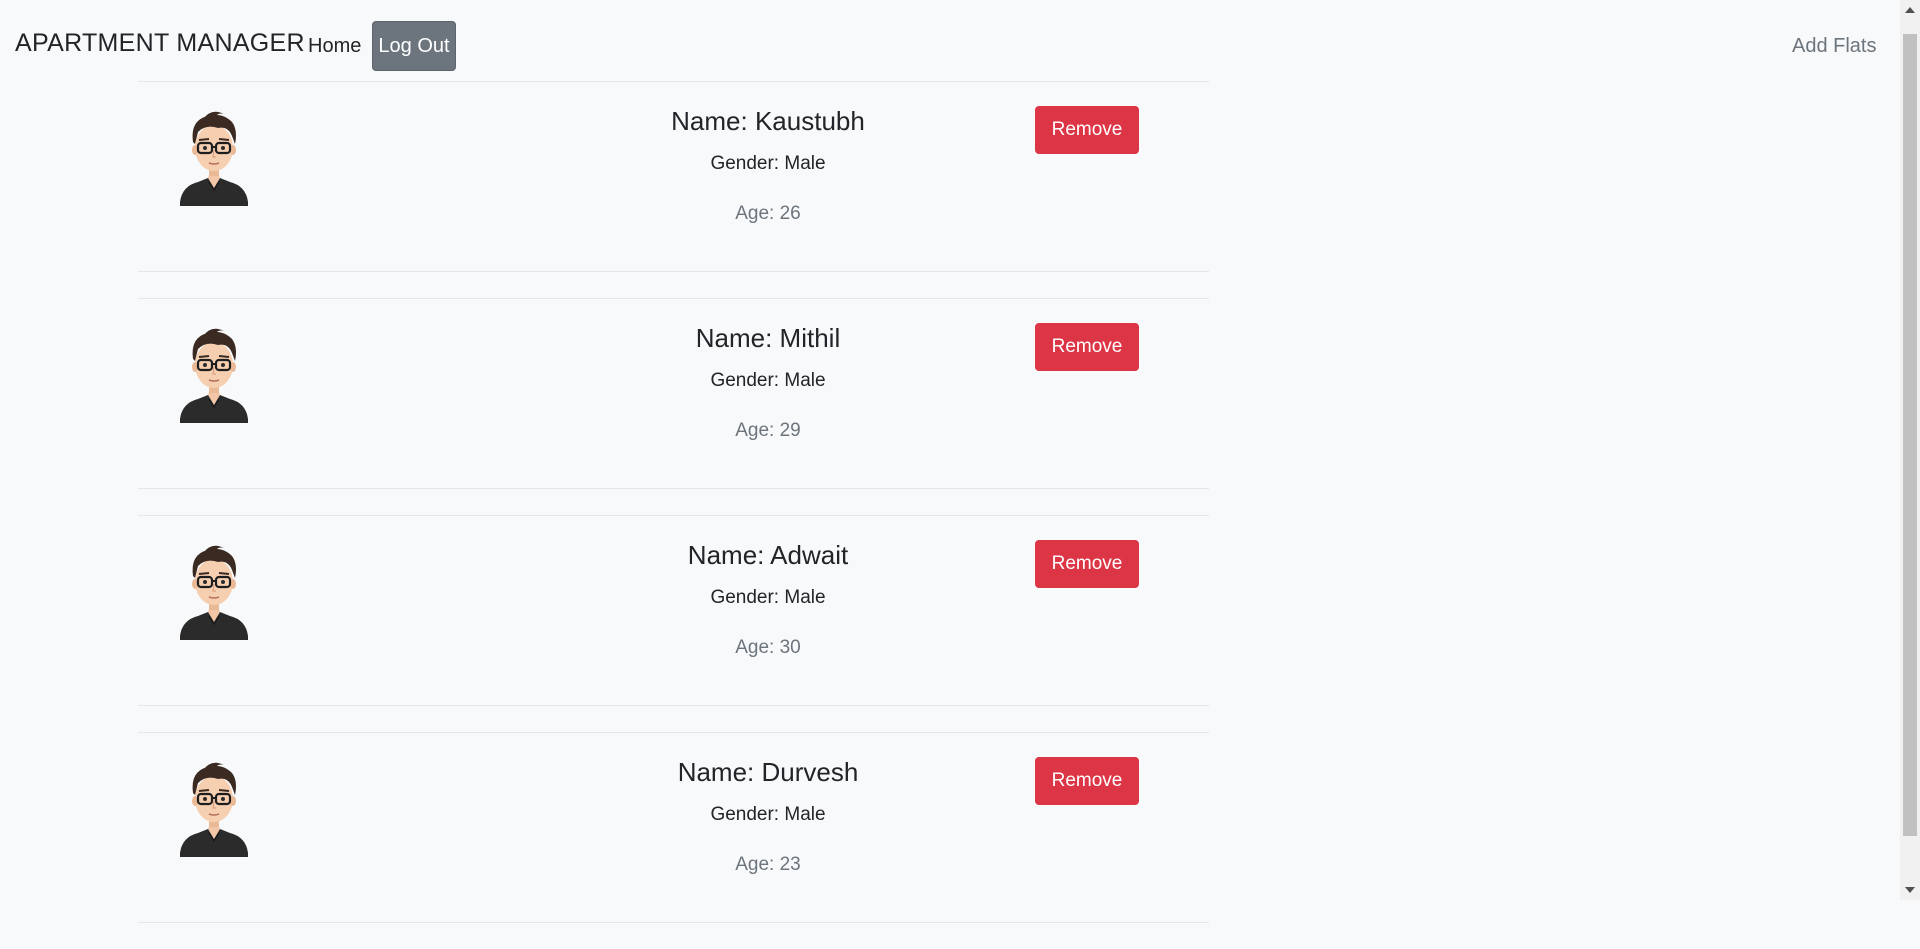 The width and height of the screenshot is (1920, 949). Describe the element at coordinates (1910, 890) in the screenshot. I see `scroll-down-icon` at that location.